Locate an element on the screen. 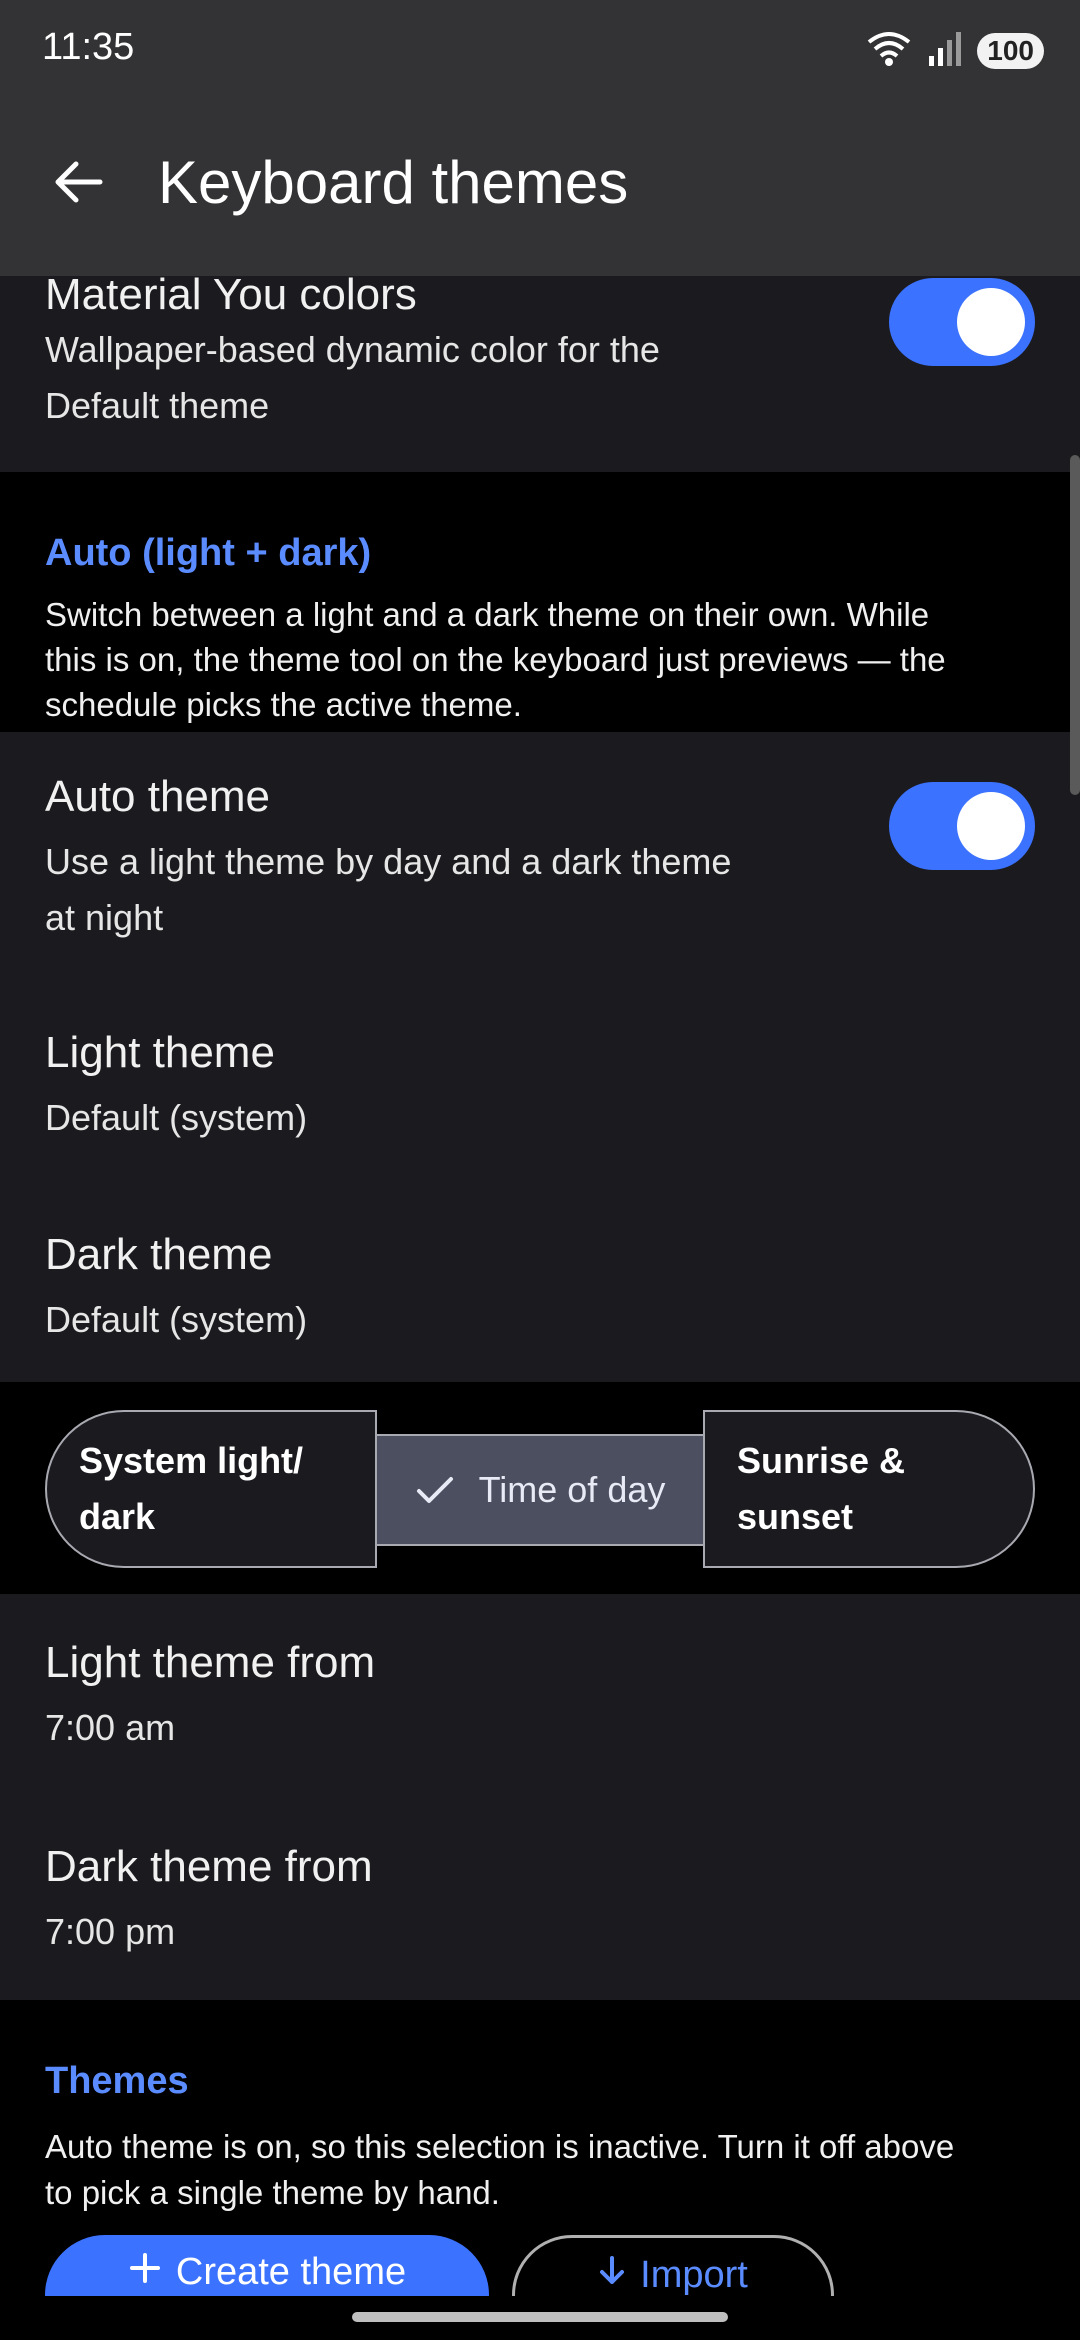 Image resolution: width=1080 pixels, height=2340 pixels. dark-from-value: 7:00 pm is located at coordinates (110, 1931).